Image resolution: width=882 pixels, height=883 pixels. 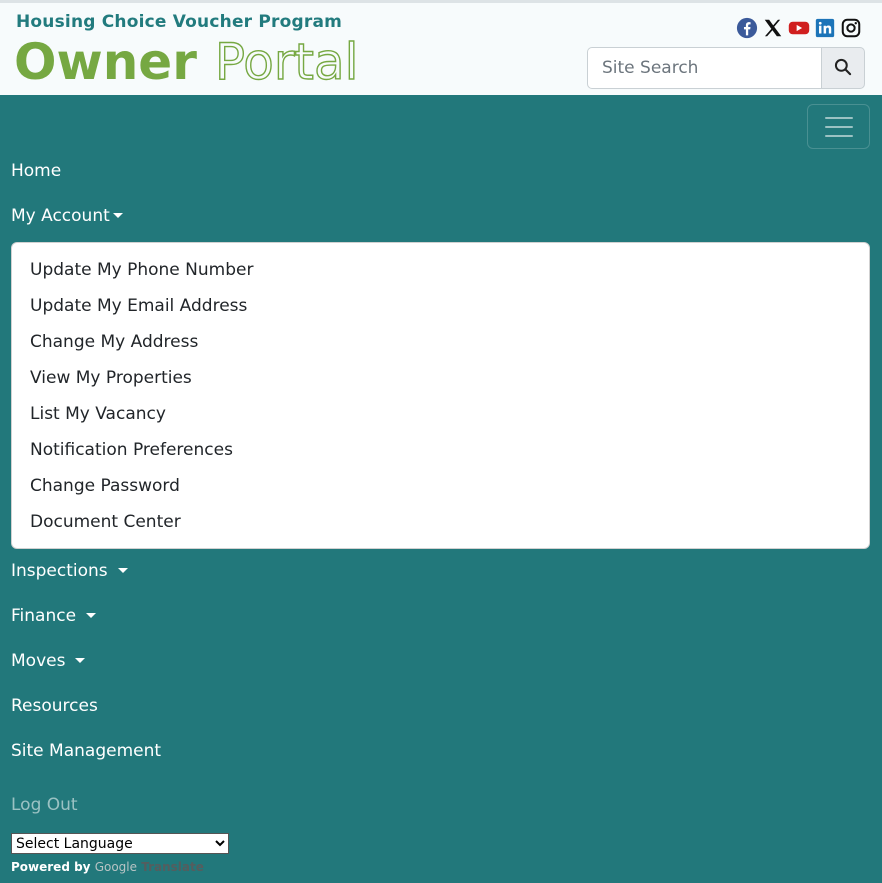 I want to click on nav-moves-label: Moves, so click(x=38, y=661).